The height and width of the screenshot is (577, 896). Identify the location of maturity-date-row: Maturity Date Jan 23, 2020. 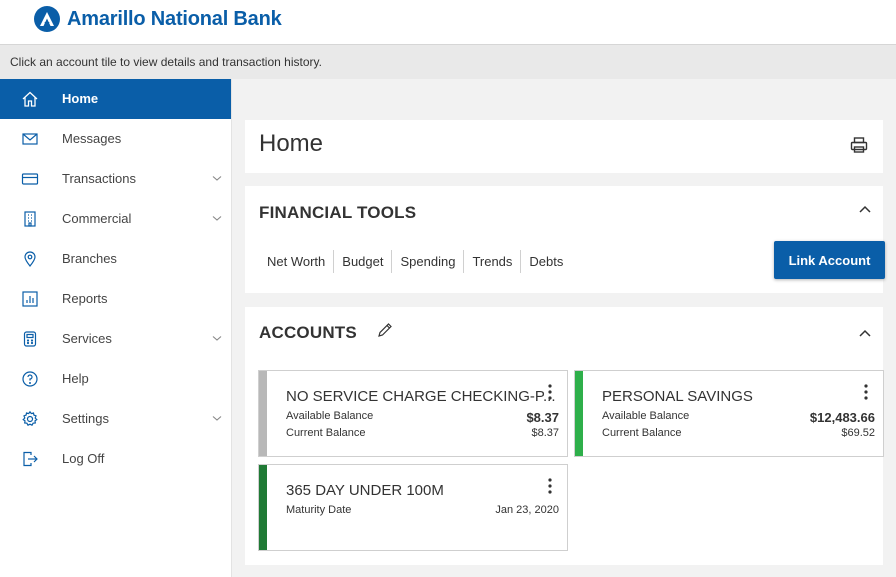
(422, 510).